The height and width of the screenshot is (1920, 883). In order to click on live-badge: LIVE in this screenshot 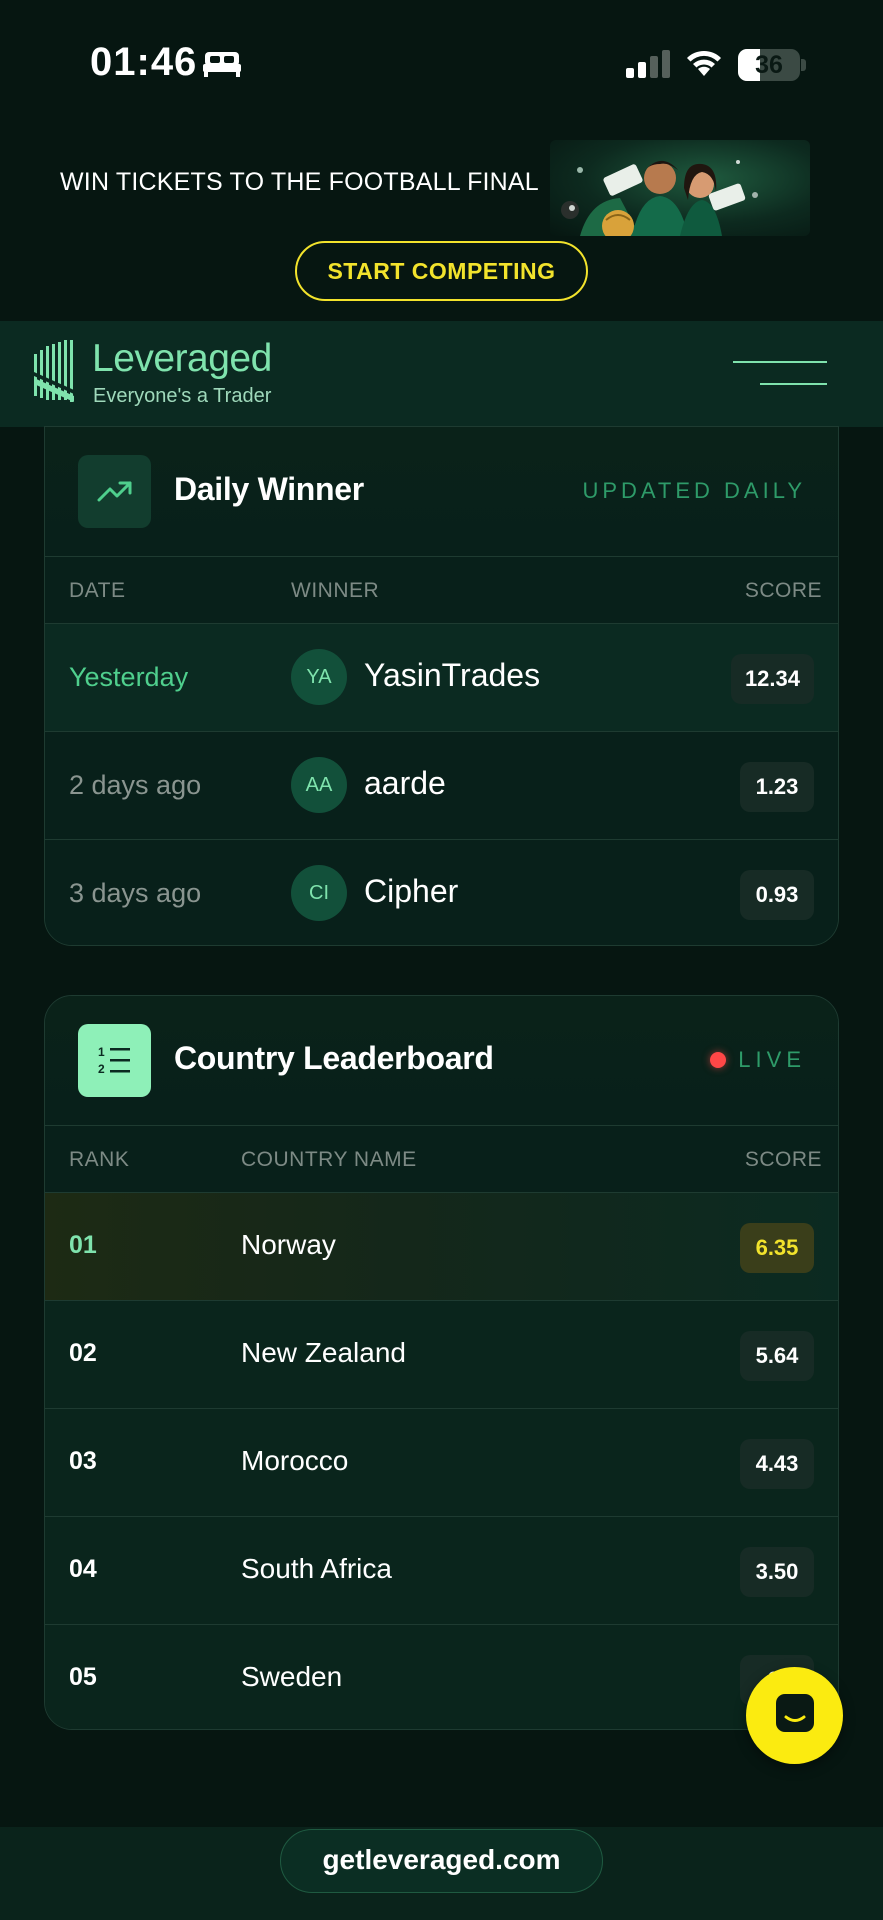, I will do `click(758, 1060)`.